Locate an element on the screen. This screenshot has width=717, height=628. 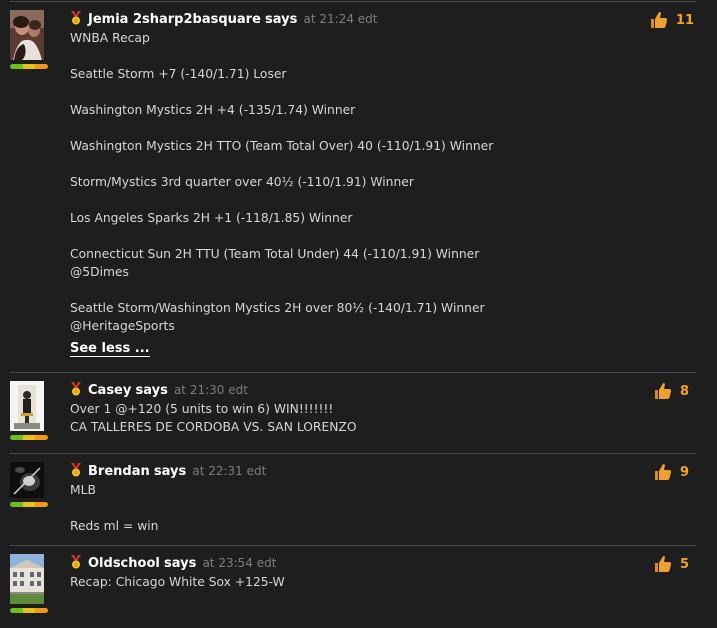
comment-body: MLB Reds ml = win is located at coordinates (350, 508).